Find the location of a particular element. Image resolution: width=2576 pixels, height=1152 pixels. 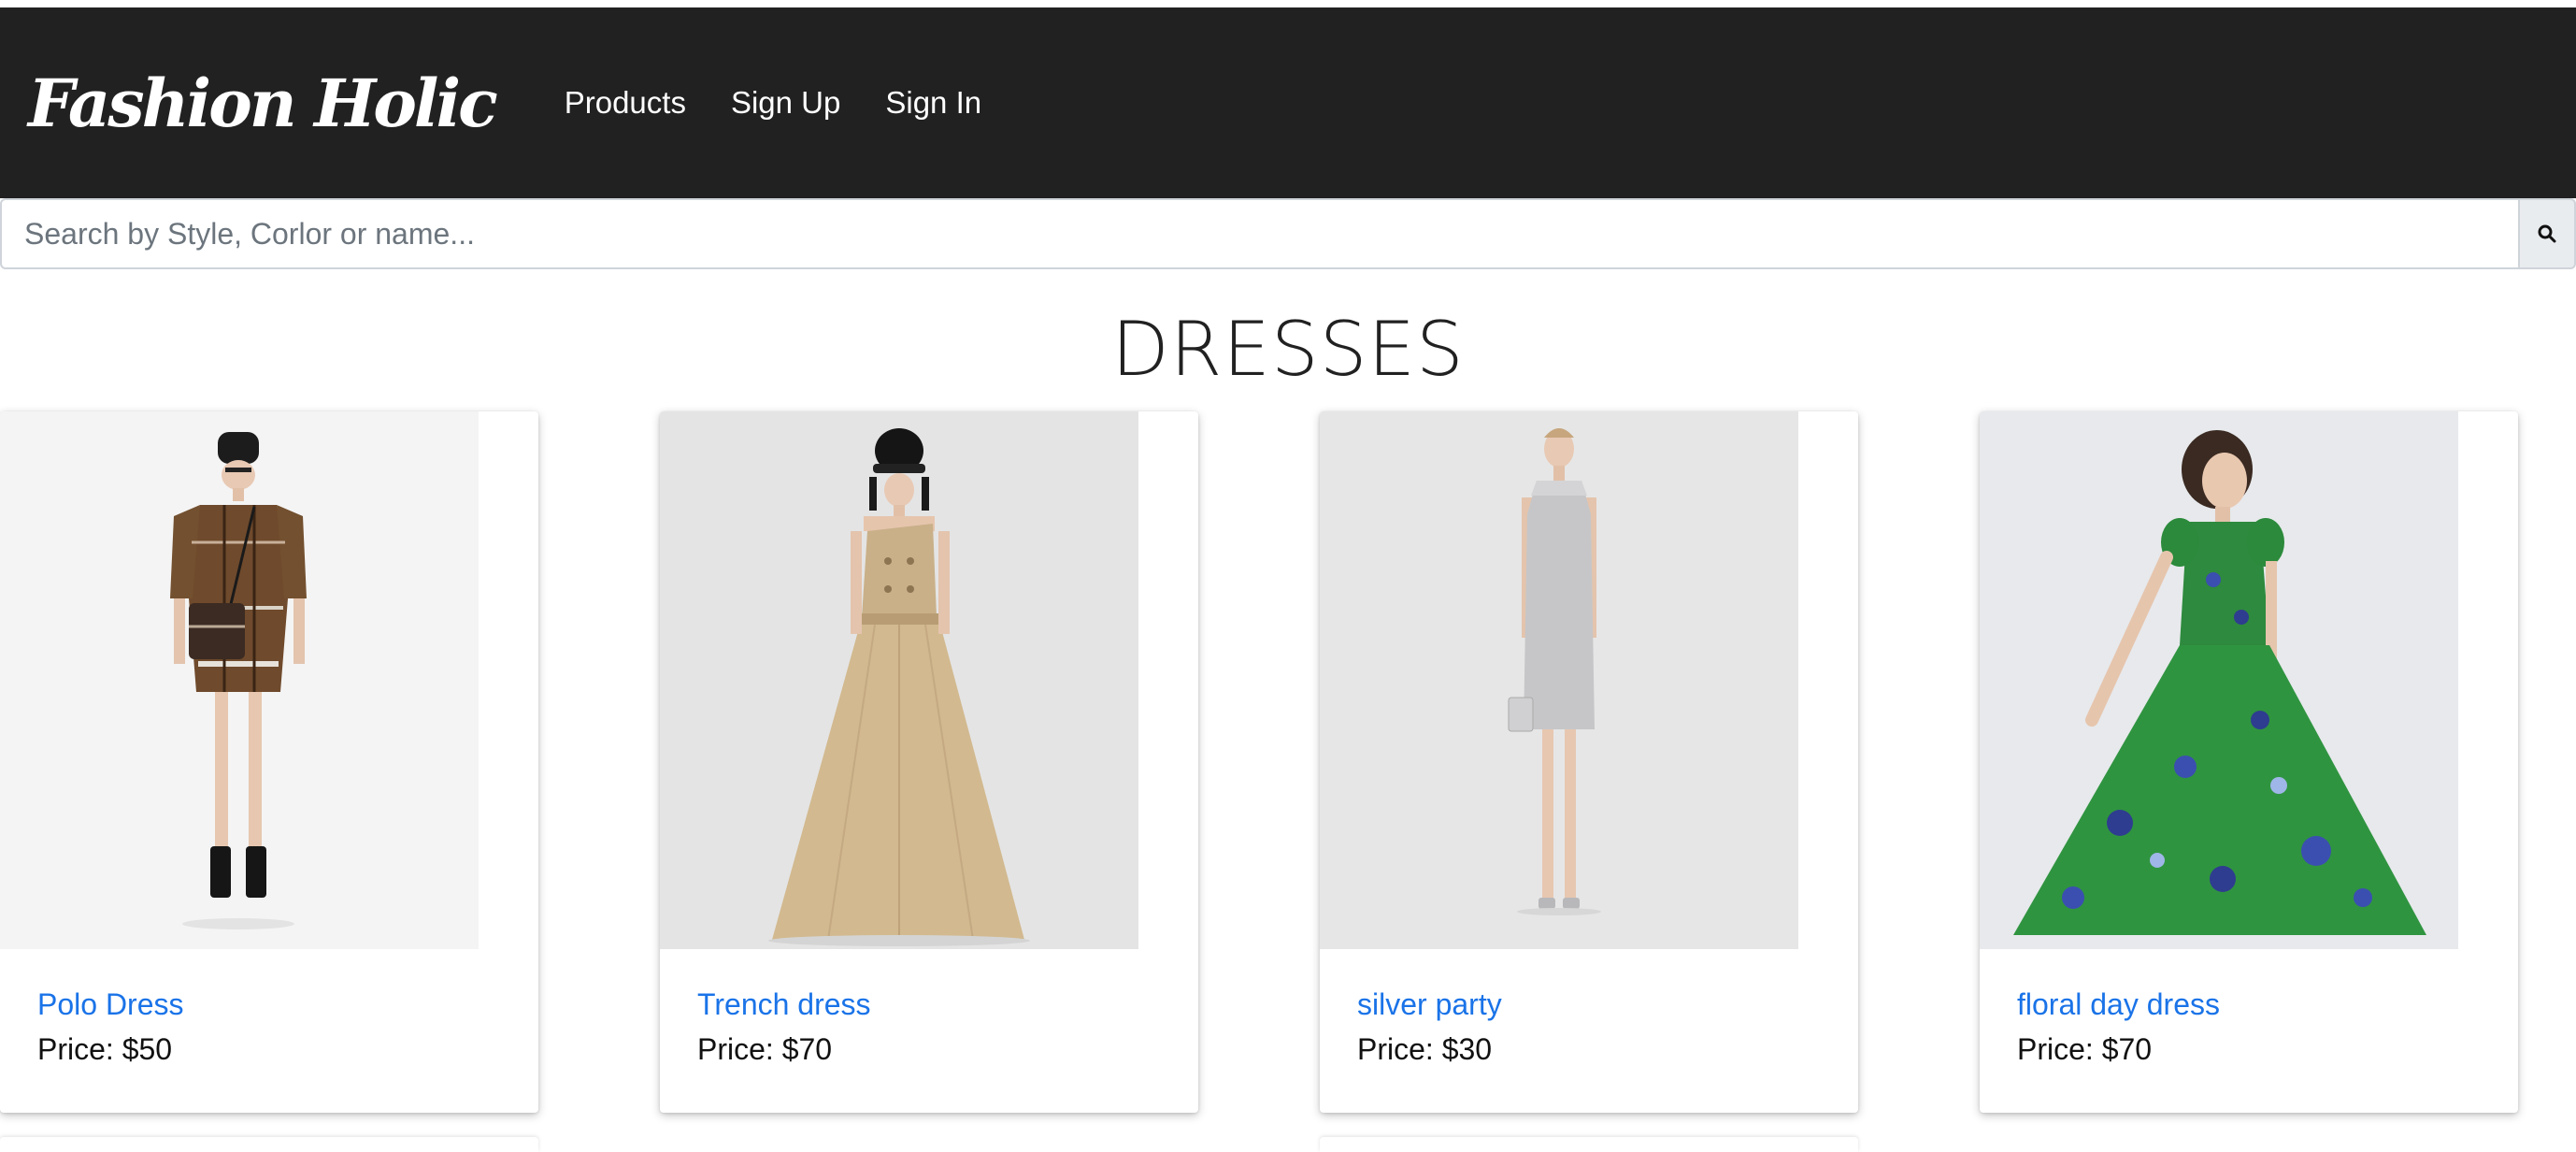

product-card: Trench dress Price: $70 is located at coordinates (929, 762).